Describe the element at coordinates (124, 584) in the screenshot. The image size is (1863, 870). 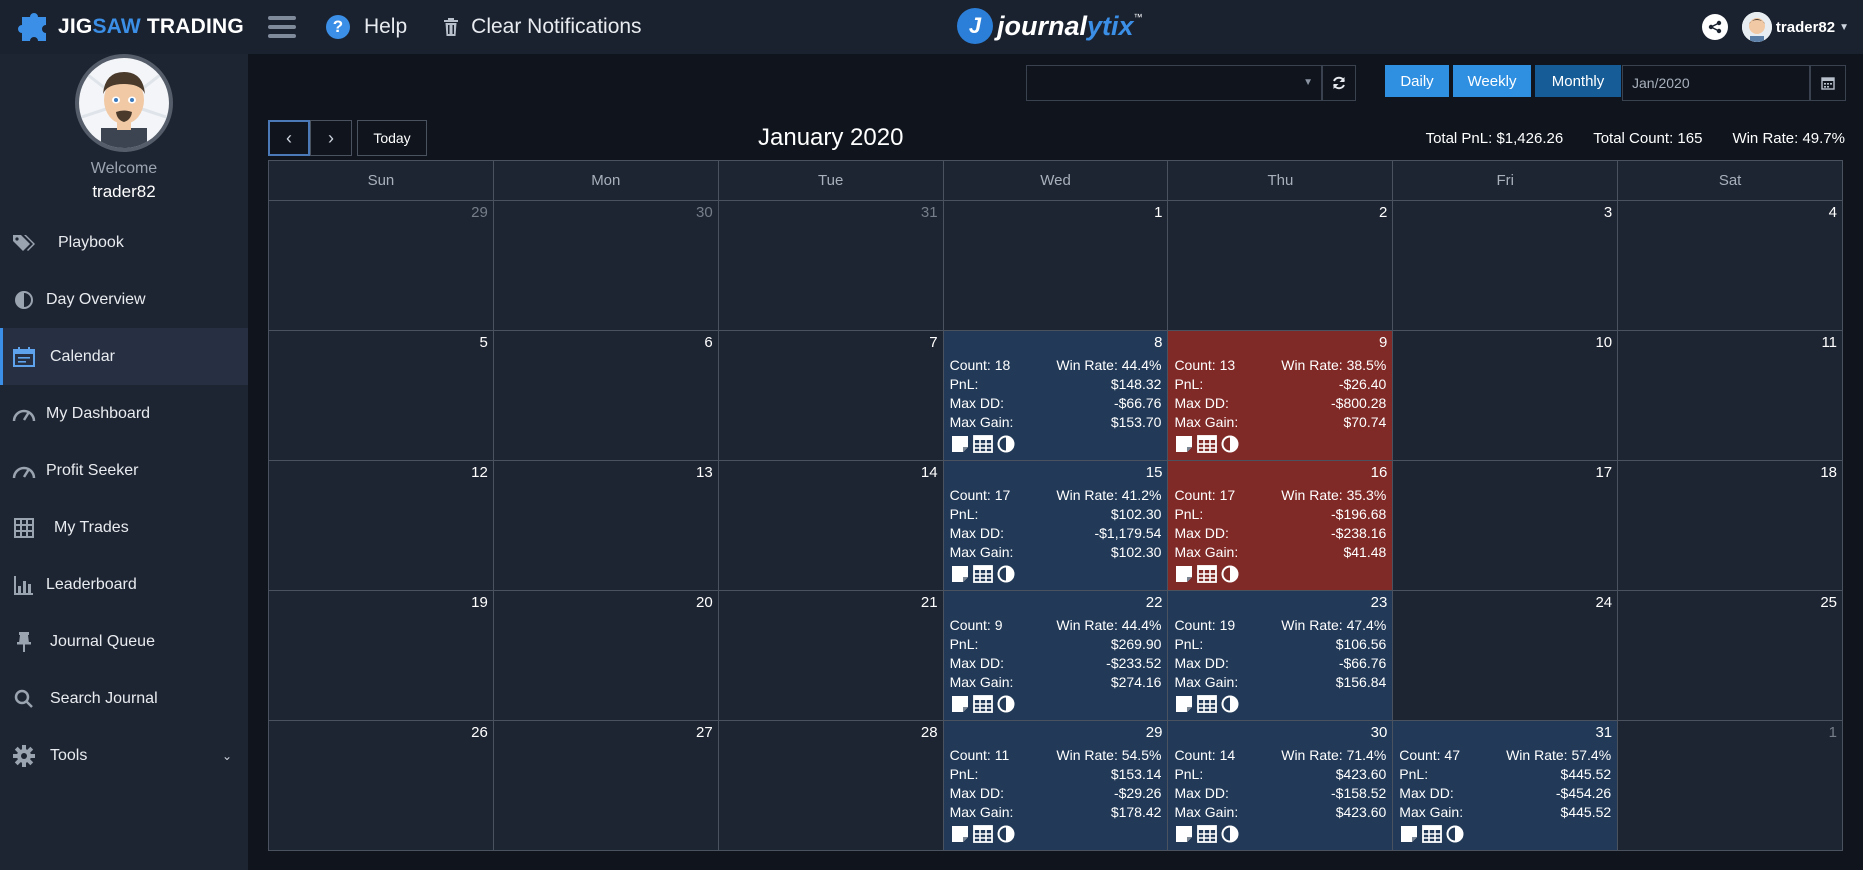
I see `sidebar-item-leaderboard: Leaderboard` at that location.